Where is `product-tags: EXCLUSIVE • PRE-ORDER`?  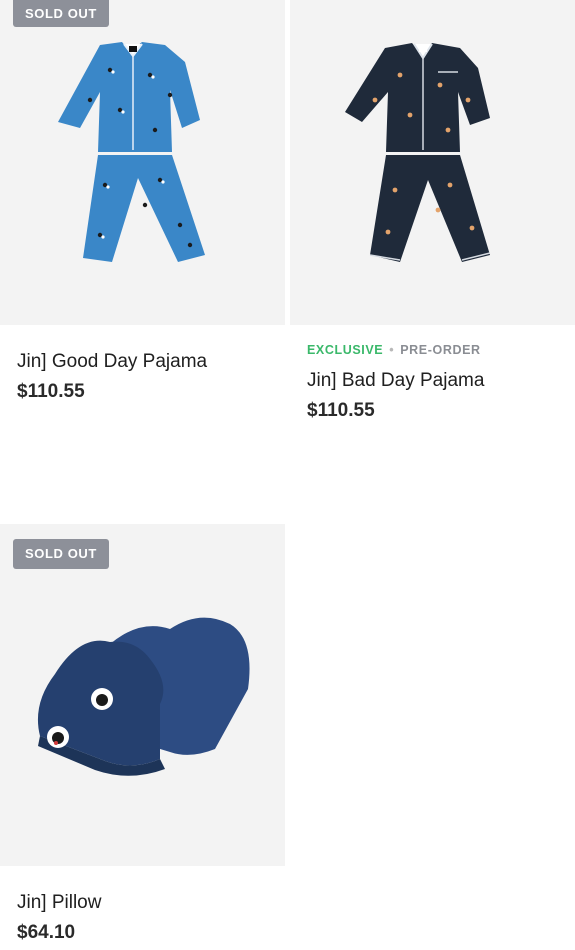
product-tags: EXCLUSIVE • PRE-ORDER is located at coordinates (441, 351).